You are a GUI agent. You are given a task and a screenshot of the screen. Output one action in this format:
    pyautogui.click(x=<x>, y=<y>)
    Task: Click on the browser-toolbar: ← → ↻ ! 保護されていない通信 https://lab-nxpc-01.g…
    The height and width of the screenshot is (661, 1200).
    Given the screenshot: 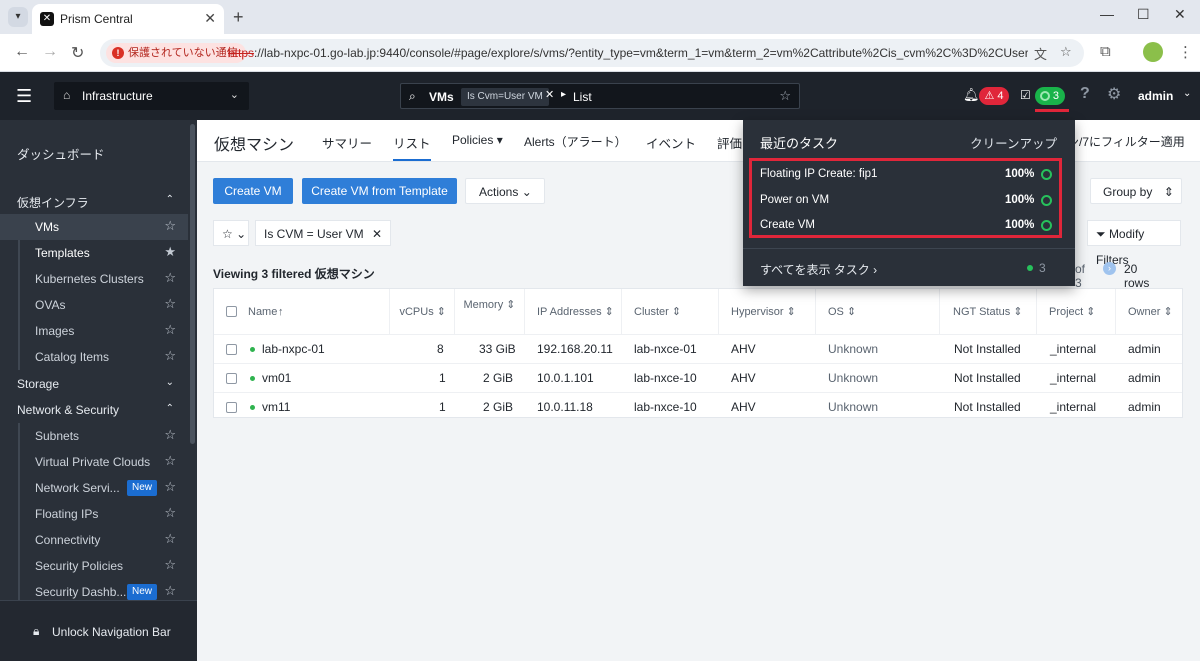 What is the action you would take?
    pyautogui.click(x=600, y=53)
    